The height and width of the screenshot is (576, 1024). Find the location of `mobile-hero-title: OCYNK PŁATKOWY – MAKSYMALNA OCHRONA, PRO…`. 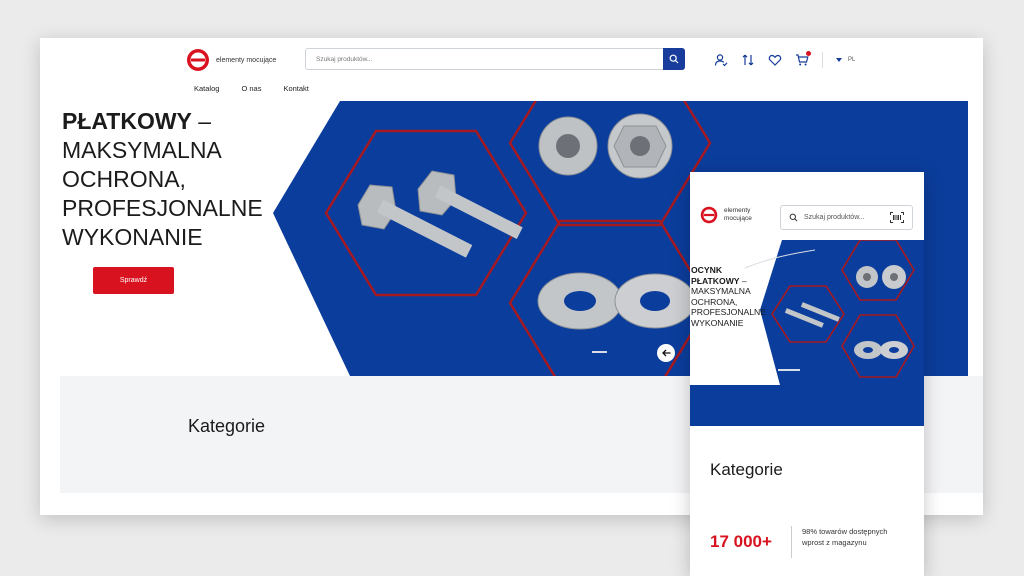

mobile-hero-title: OCYNK PŁATKOWY – MAKSYMALNA OCHRONA, PRO… is located at coordinates (728, 296).